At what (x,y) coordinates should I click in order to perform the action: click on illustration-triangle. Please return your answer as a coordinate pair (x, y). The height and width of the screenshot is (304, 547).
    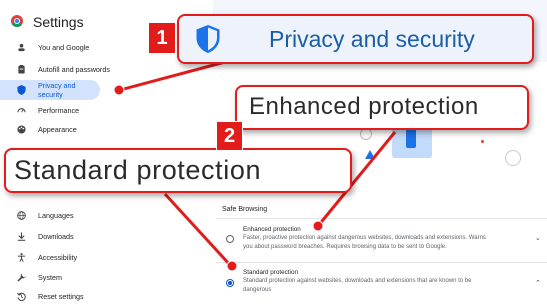
    Looking at the image, I should click on (370, 154).